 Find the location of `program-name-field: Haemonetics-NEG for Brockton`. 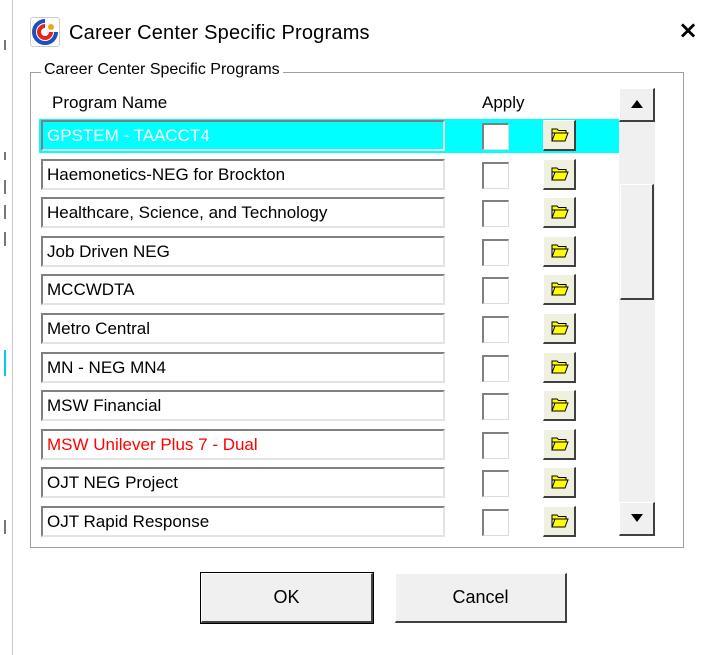

program-name-field: Haemonetics-NEG for Brockton is located at coordinates (243, 174).